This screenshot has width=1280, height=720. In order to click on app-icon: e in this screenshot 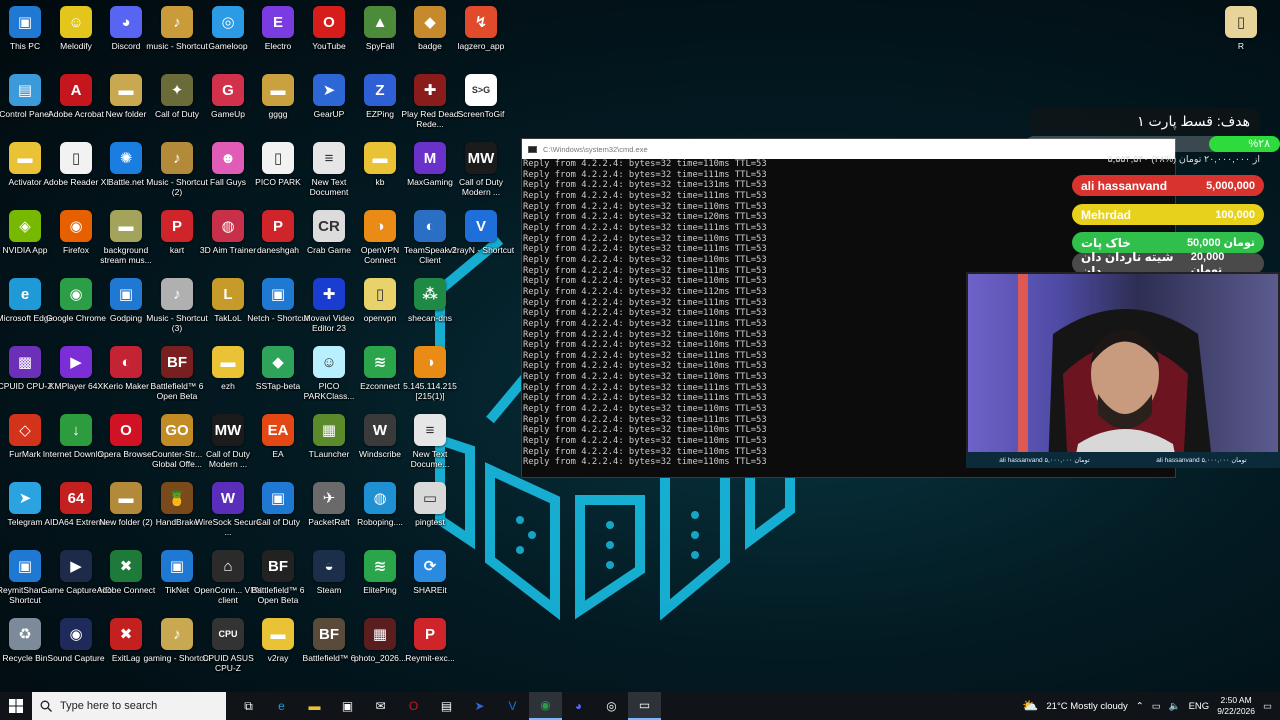, I will do `click(25, 294)`.